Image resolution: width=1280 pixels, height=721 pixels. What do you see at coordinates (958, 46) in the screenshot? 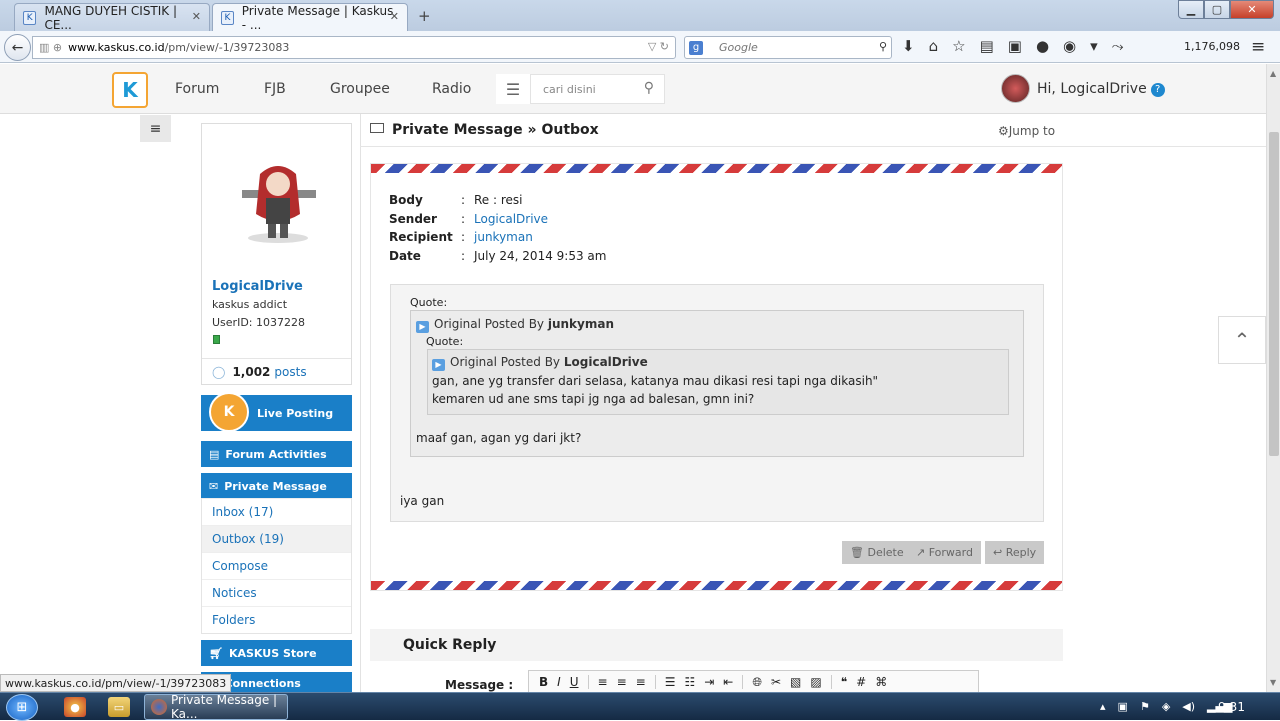
I see `bookmark-star-icon: ☆` at bounding box center [958, 46].